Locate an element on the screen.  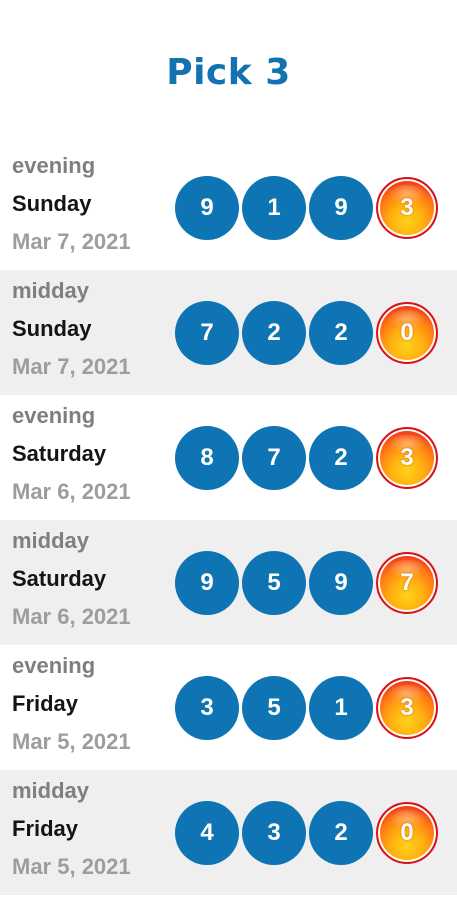
winning-numbers: 7 2 2 0 is located at coordinates (308, 333).